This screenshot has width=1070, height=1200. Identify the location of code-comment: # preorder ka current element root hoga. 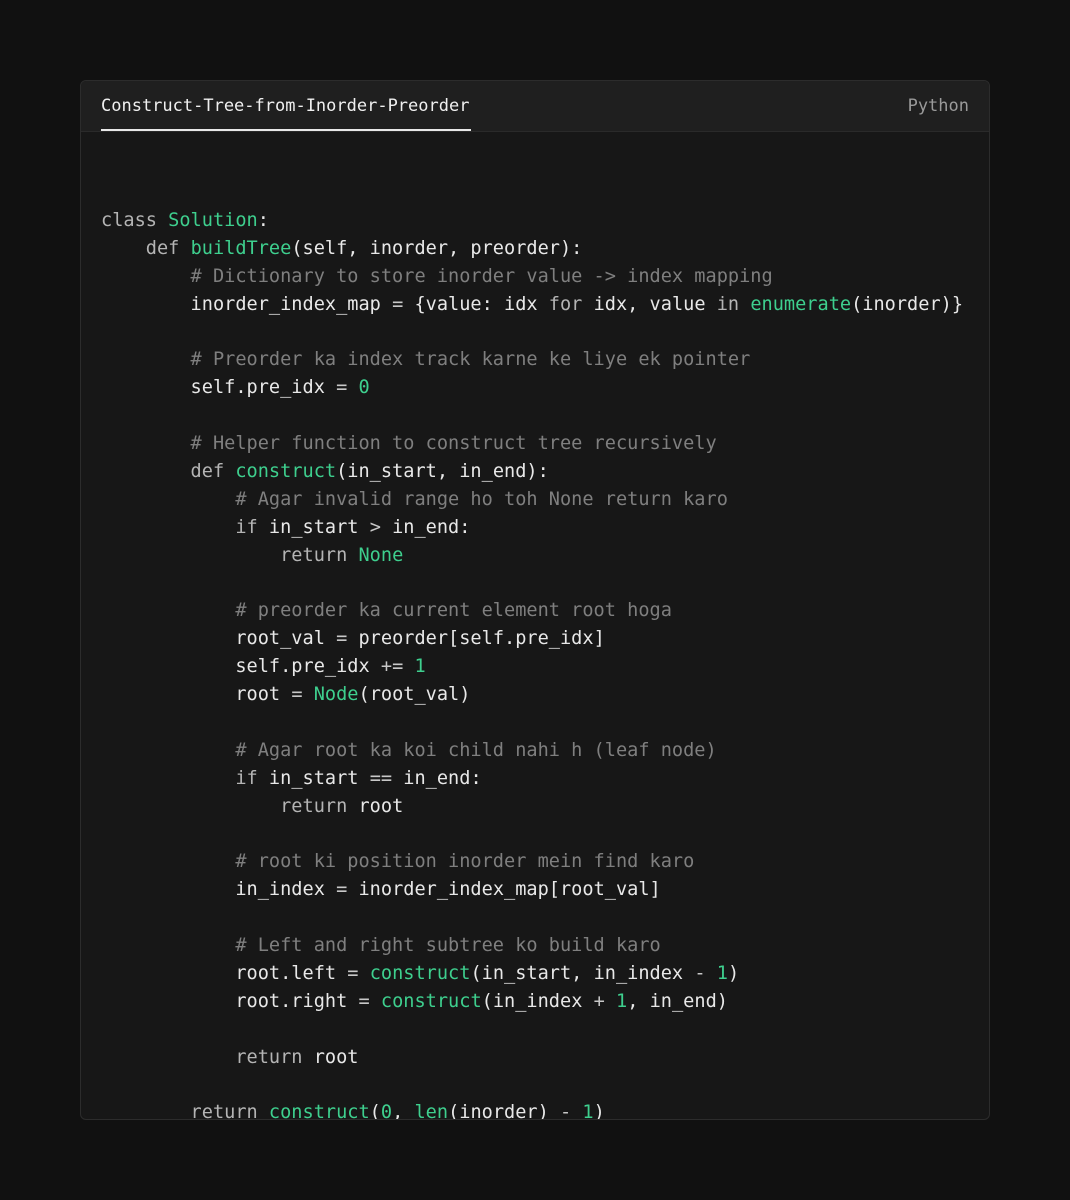
(386, 611).